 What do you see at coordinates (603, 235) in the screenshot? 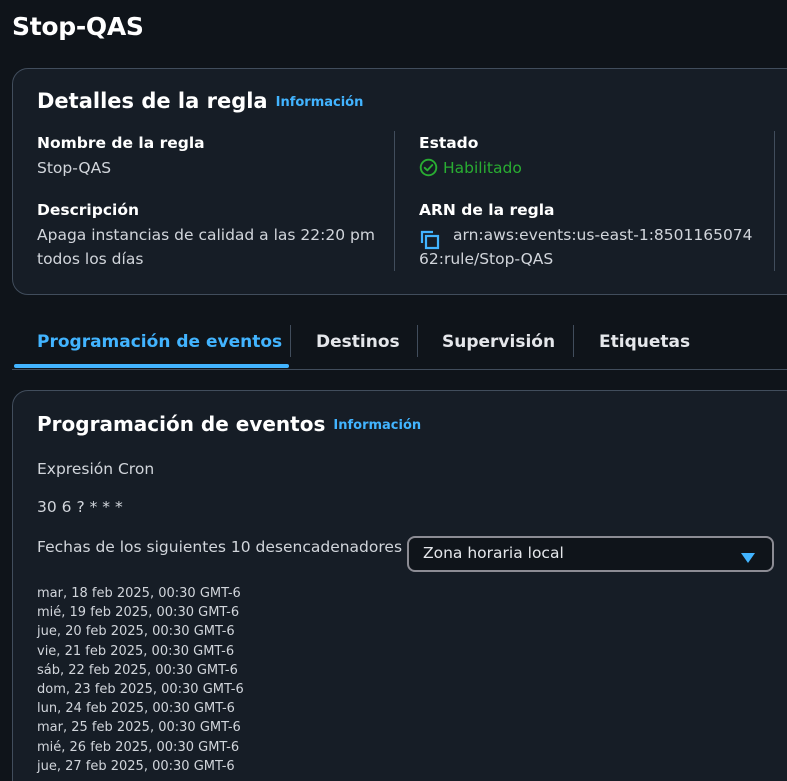
I see `arn-value-line-1: arn:aws:events:us-east-1:8501165074` at bounding box center [603, 235].